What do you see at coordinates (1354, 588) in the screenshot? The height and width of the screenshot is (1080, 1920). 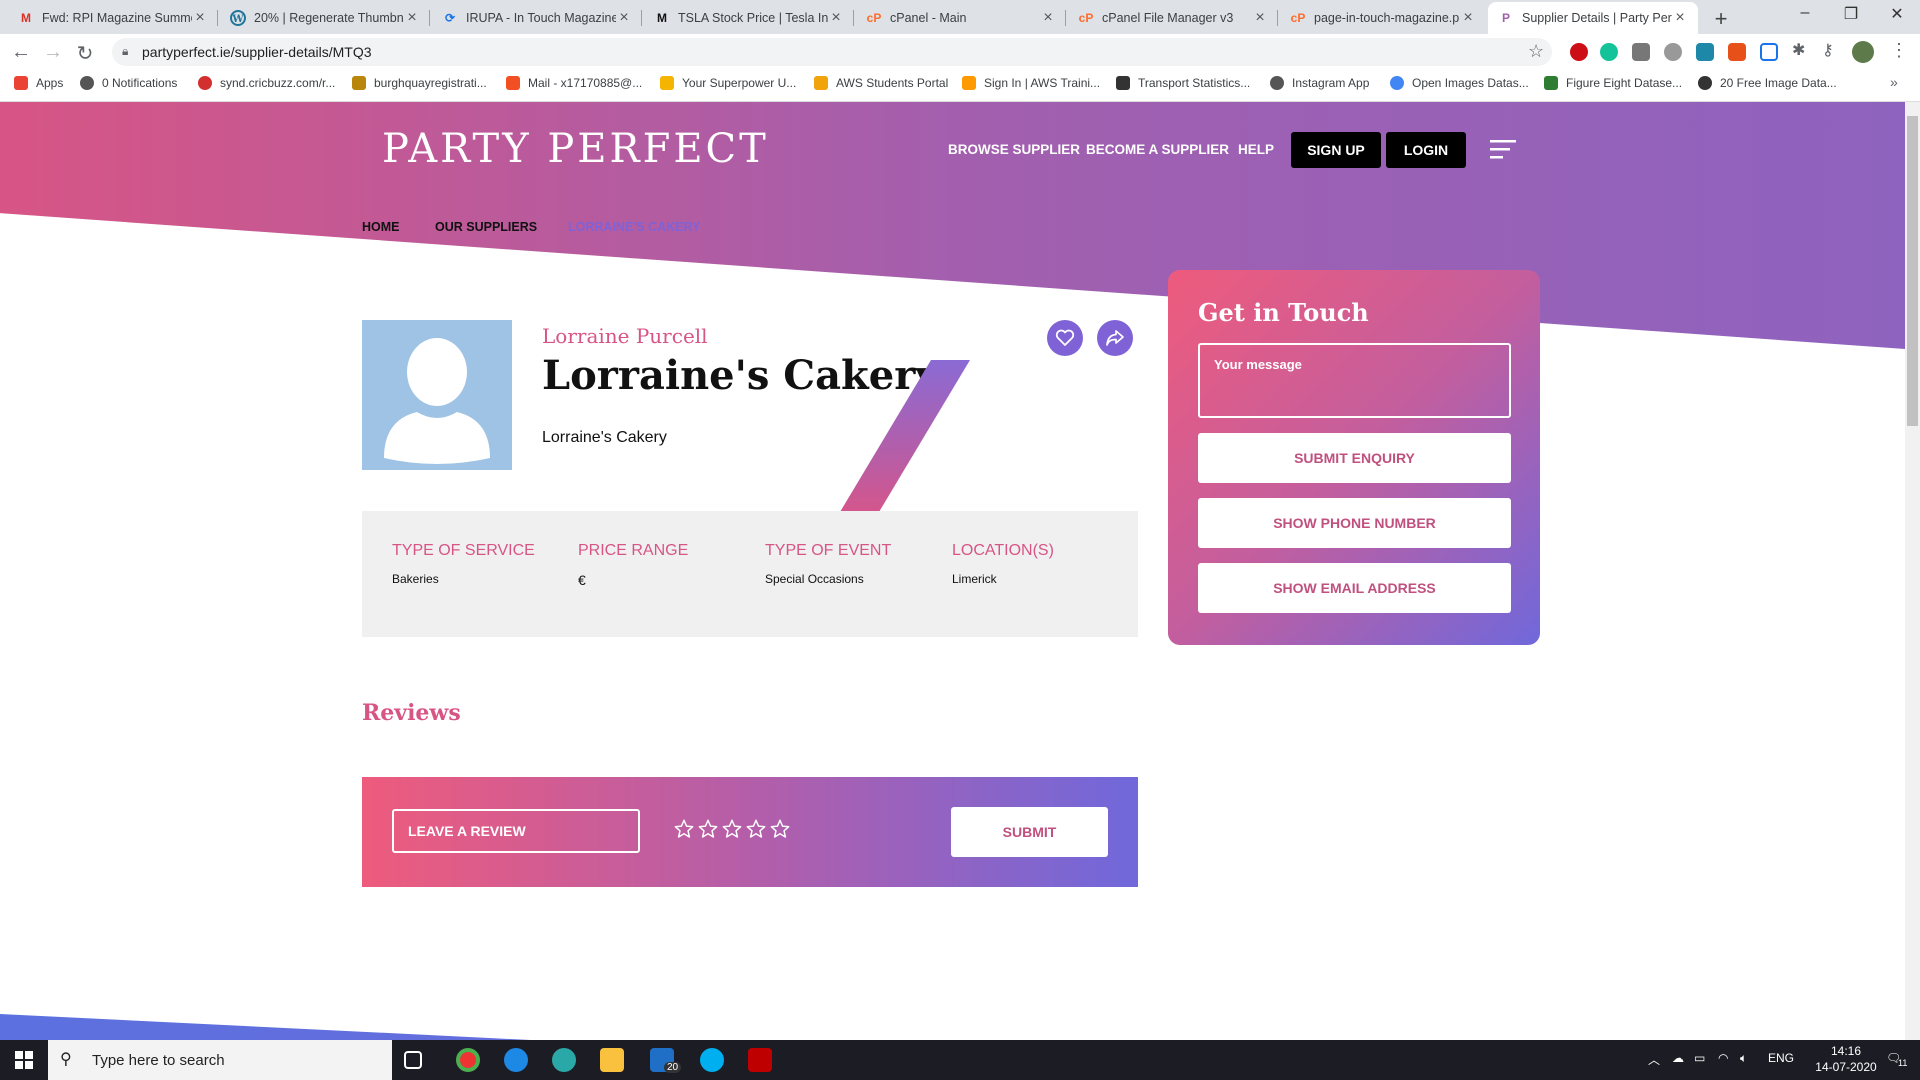 I see `show-email-button: SHOW EMAIL ADDRESS` at bounding box center [1354, 588].